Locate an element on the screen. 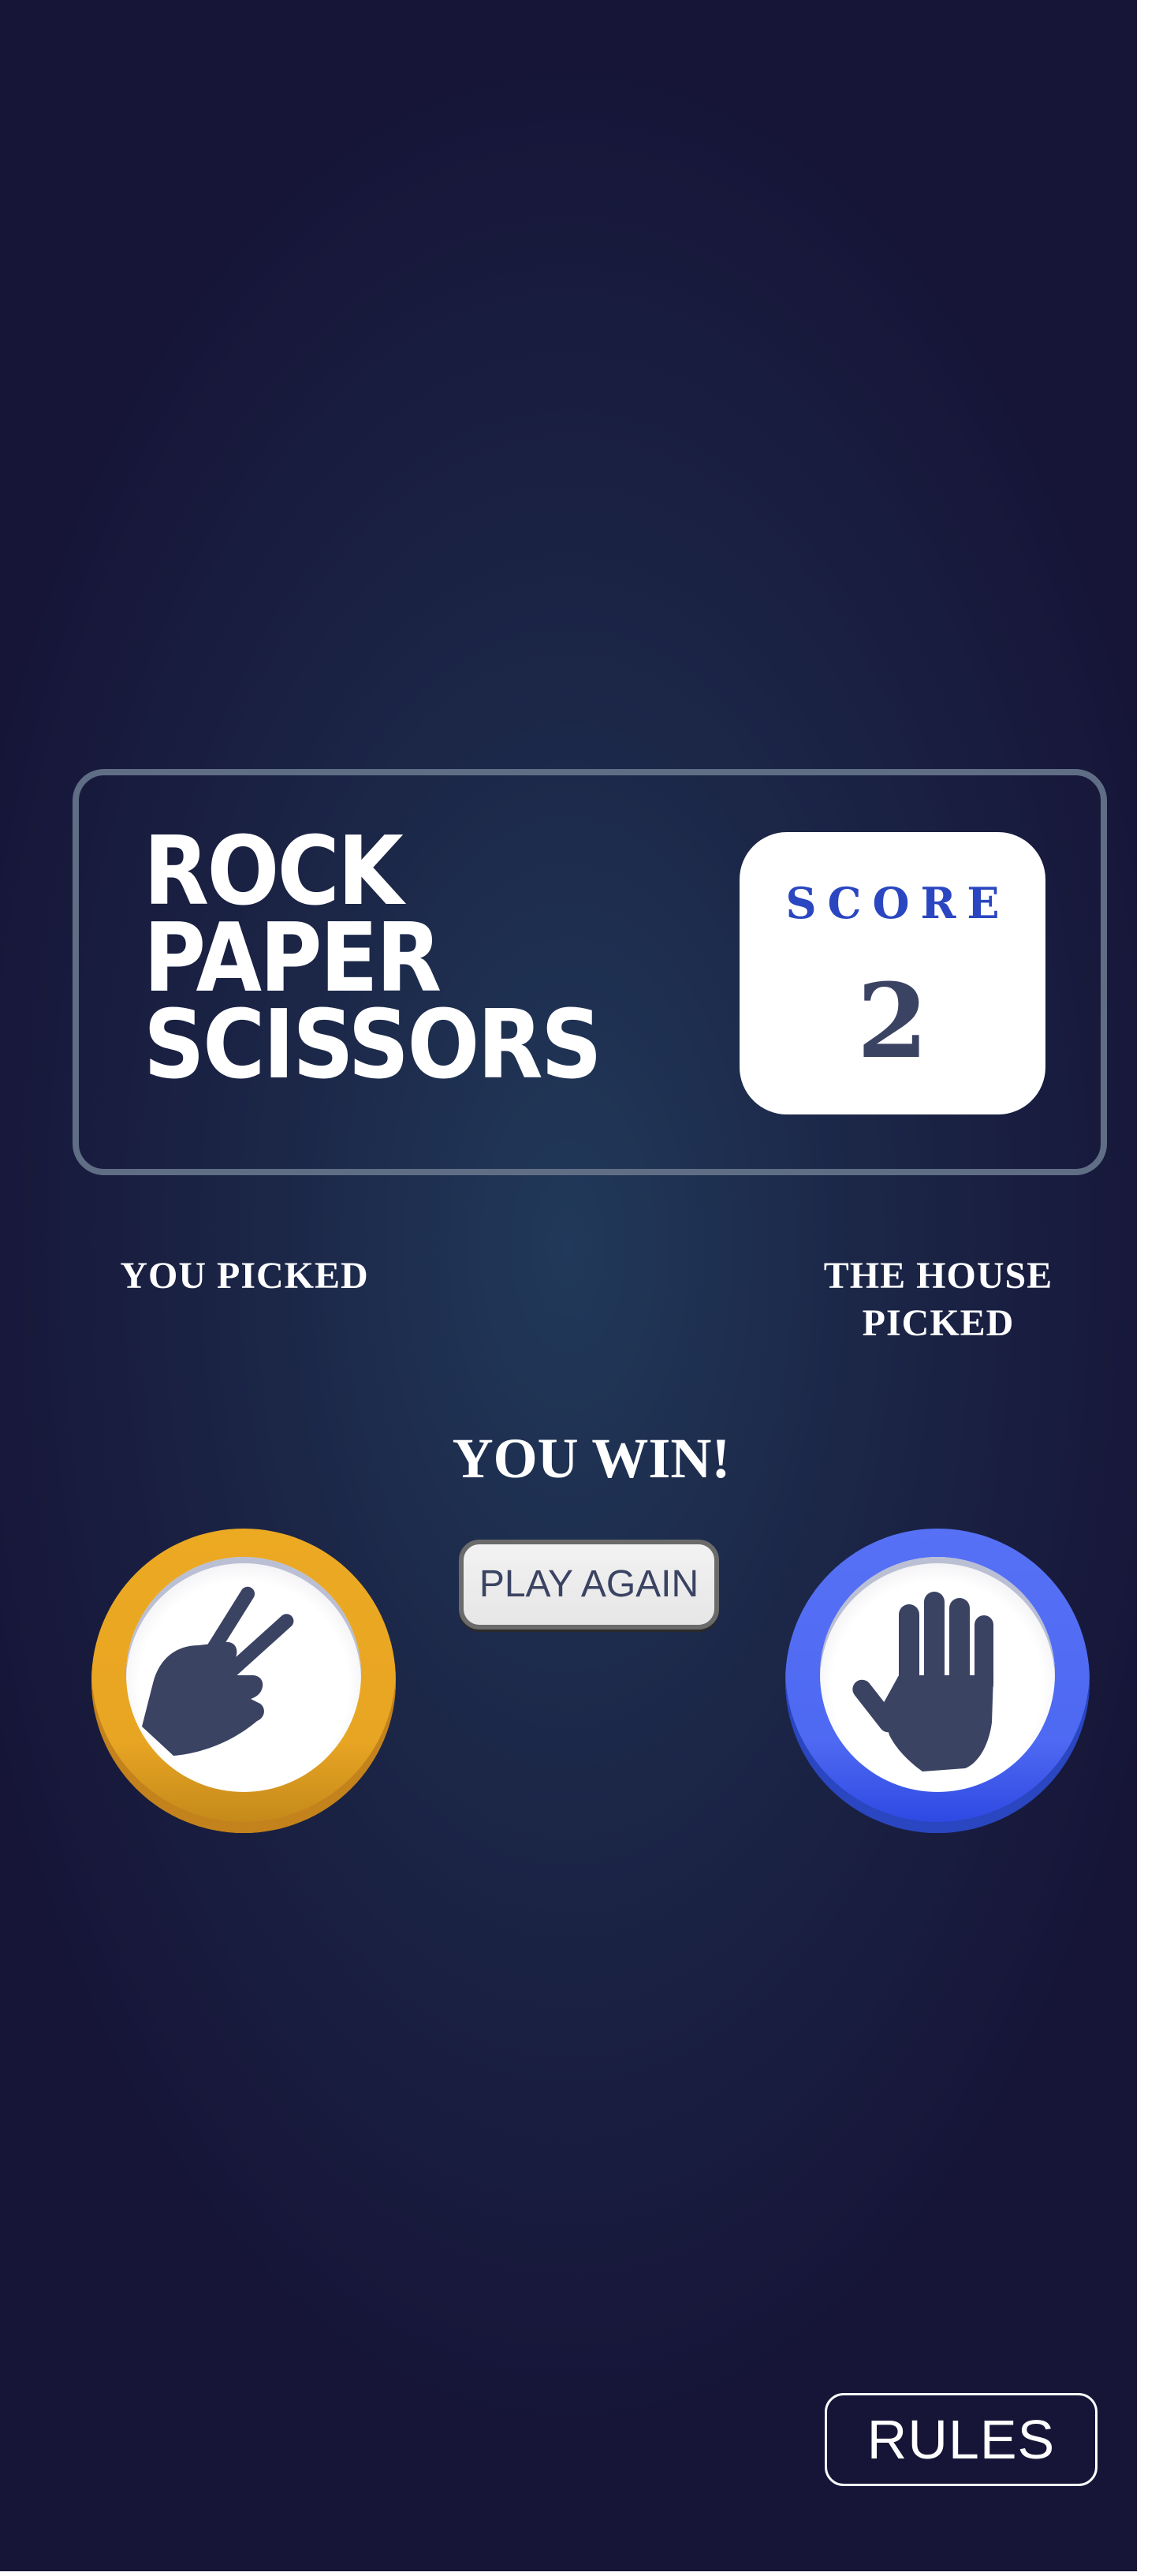 This screenshot has height=2576, width=1159. result-text: YOU WIN! is located at coordinates (591, 1458).